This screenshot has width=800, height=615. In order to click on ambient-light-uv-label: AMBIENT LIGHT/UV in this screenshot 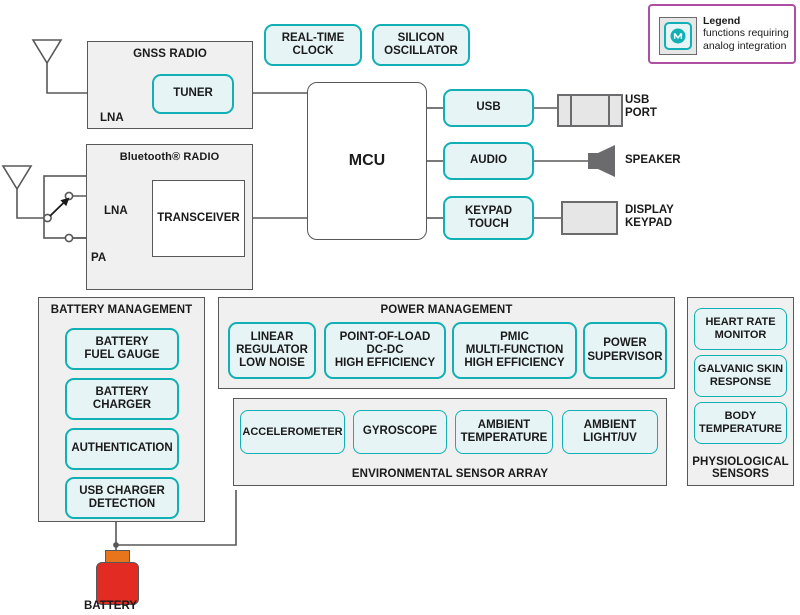, I will do `click(610, 431)`.